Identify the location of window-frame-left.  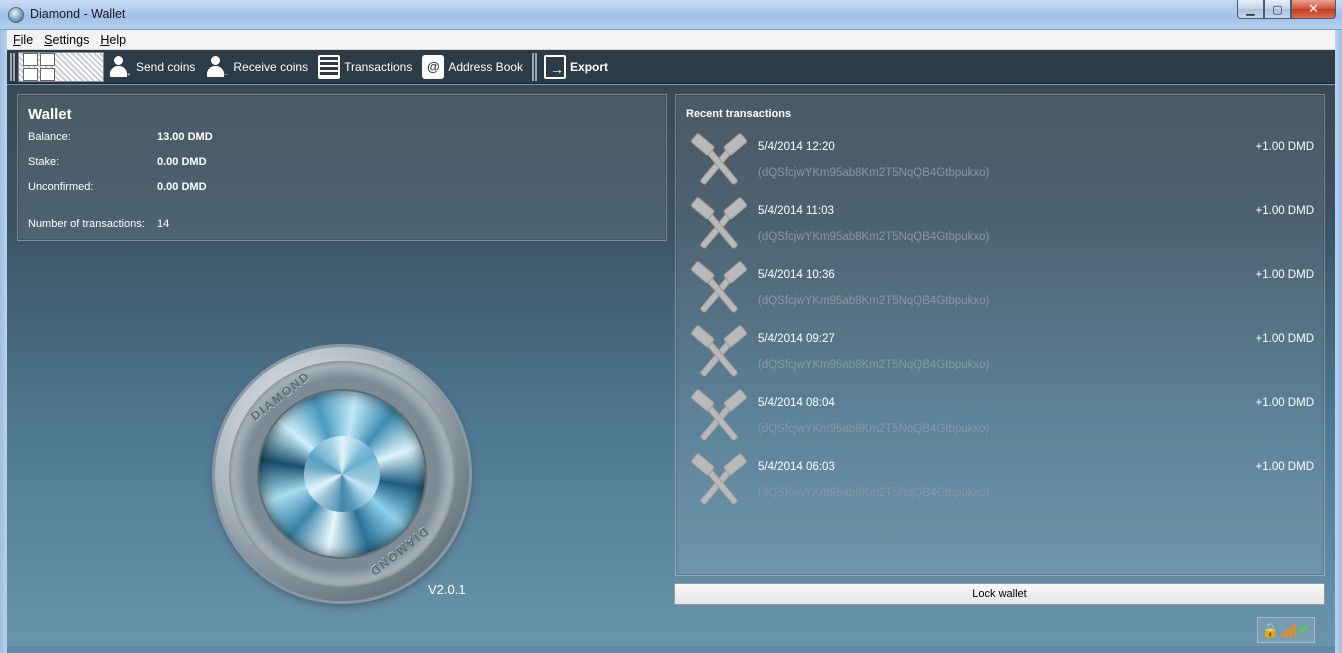
(3, 341).